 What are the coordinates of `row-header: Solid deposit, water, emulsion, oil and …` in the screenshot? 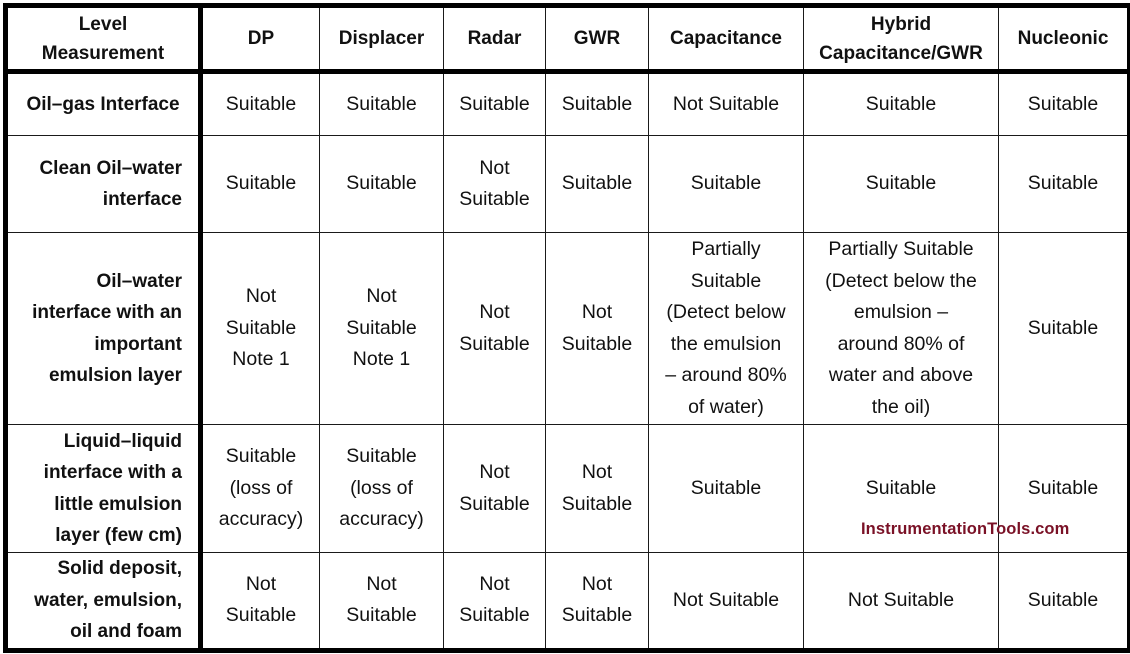 It's located at (104, 601).